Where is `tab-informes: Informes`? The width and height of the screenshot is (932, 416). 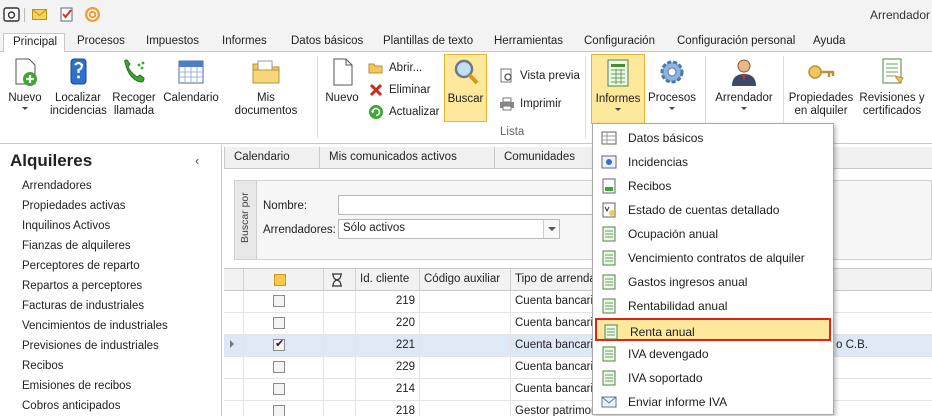 tab-informes: Informes is located at coordinates (244, 42).